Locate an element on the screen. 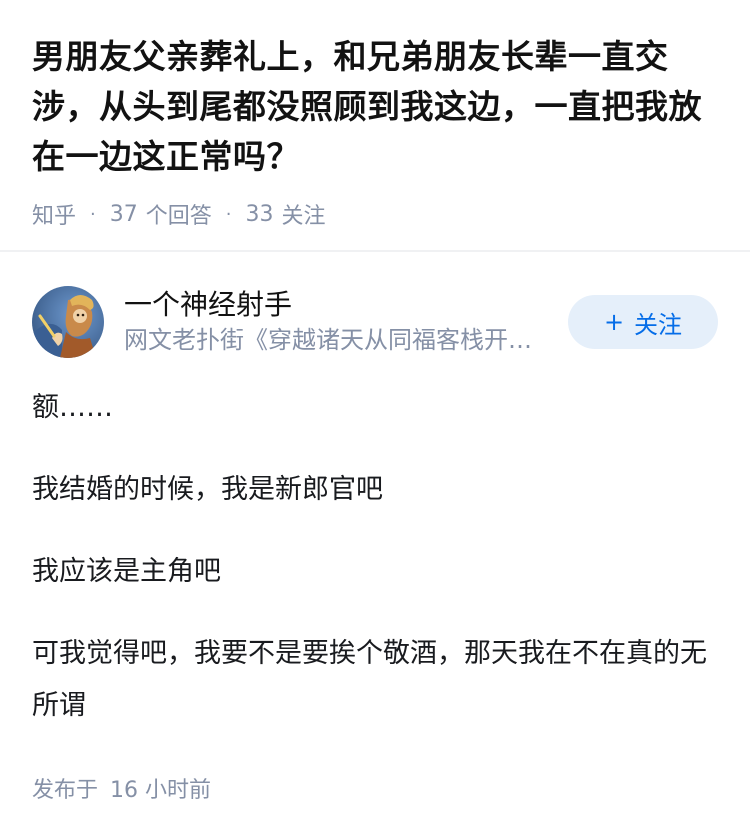 This screenshot has width=750, height=840. publish-time-value: 16 小时前 is located at coordinates (161, 790).